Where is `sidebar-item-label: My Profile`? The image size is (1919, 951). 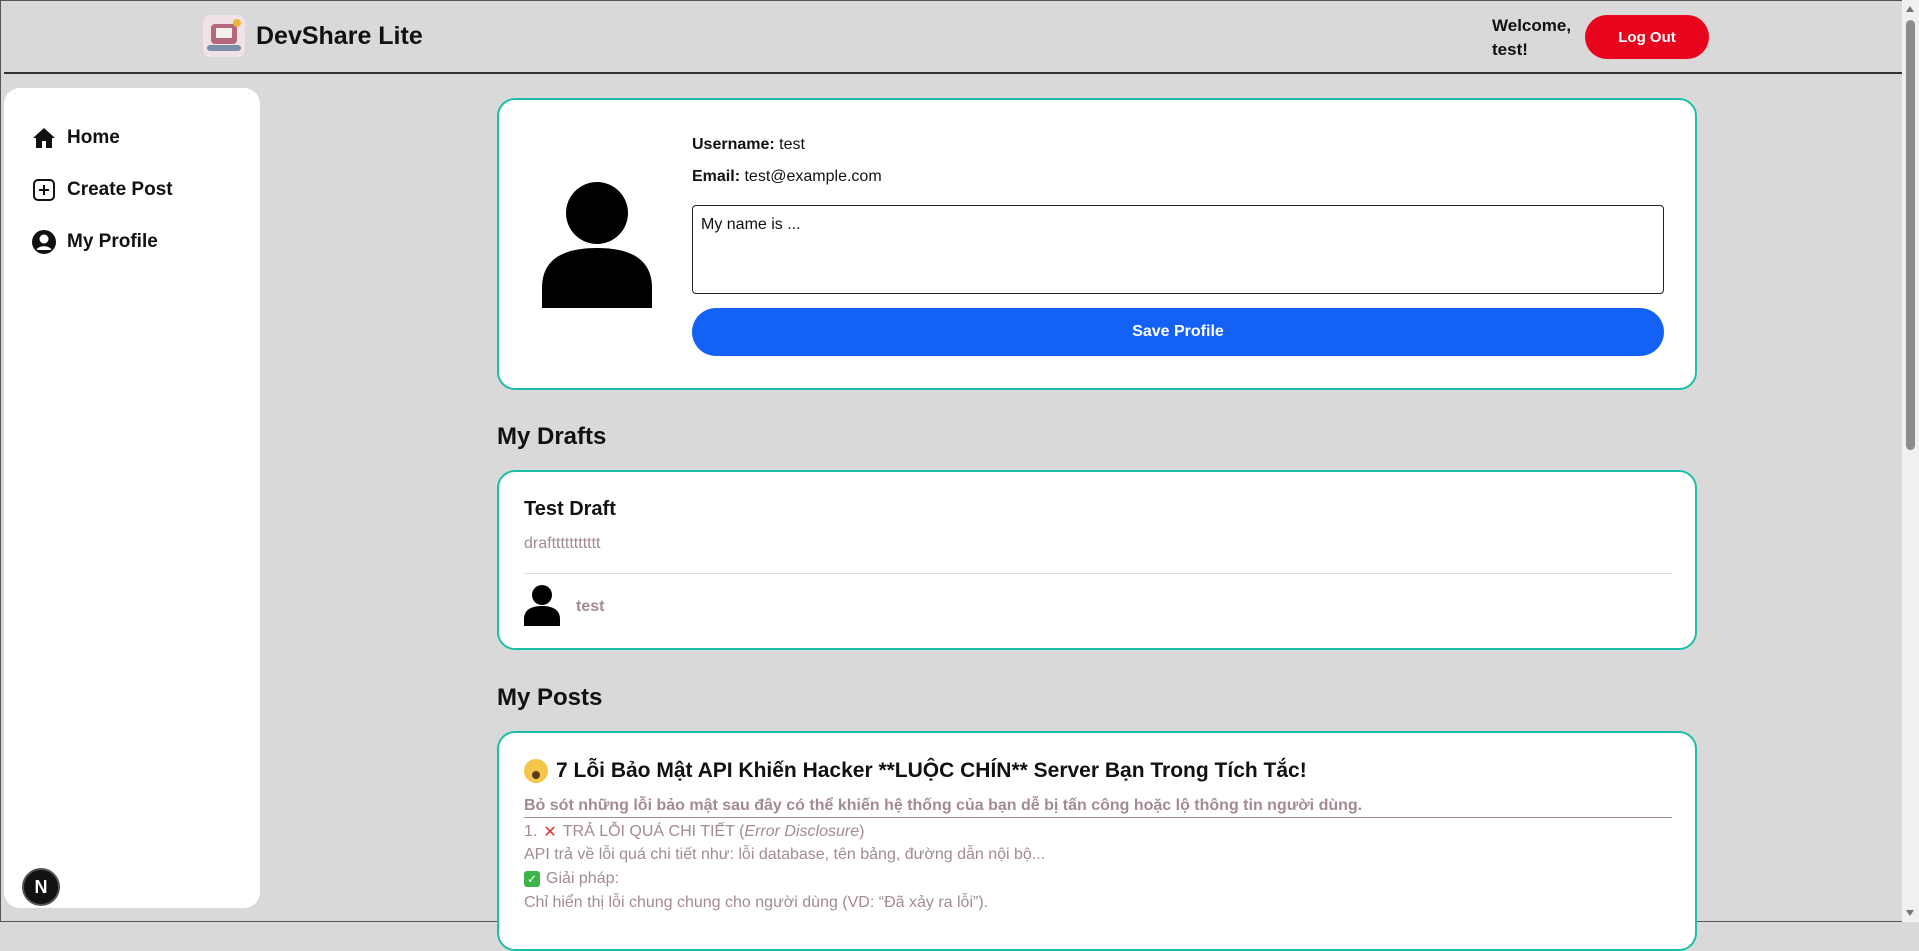 sidebar-item-label: My Profile is located at coordinates (112, 241).